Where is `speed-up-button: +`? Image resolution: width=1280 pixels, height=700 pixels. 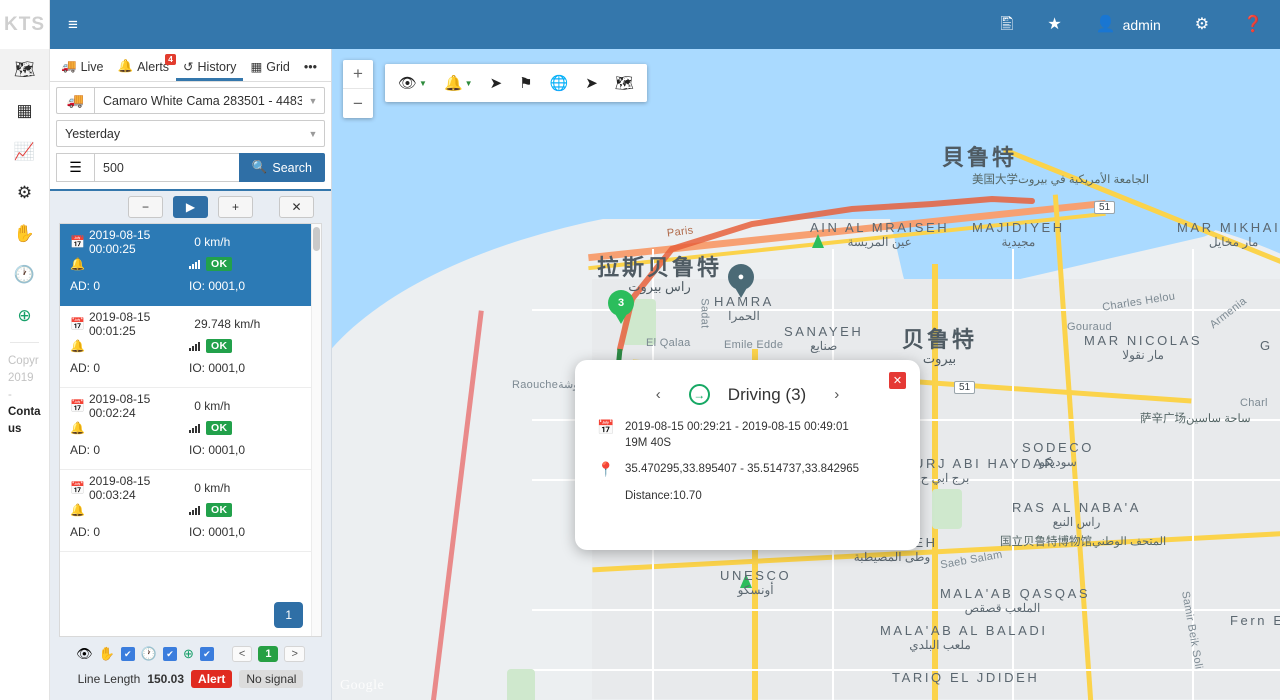
speed-up-button: + is located at coordinates (235, 207).